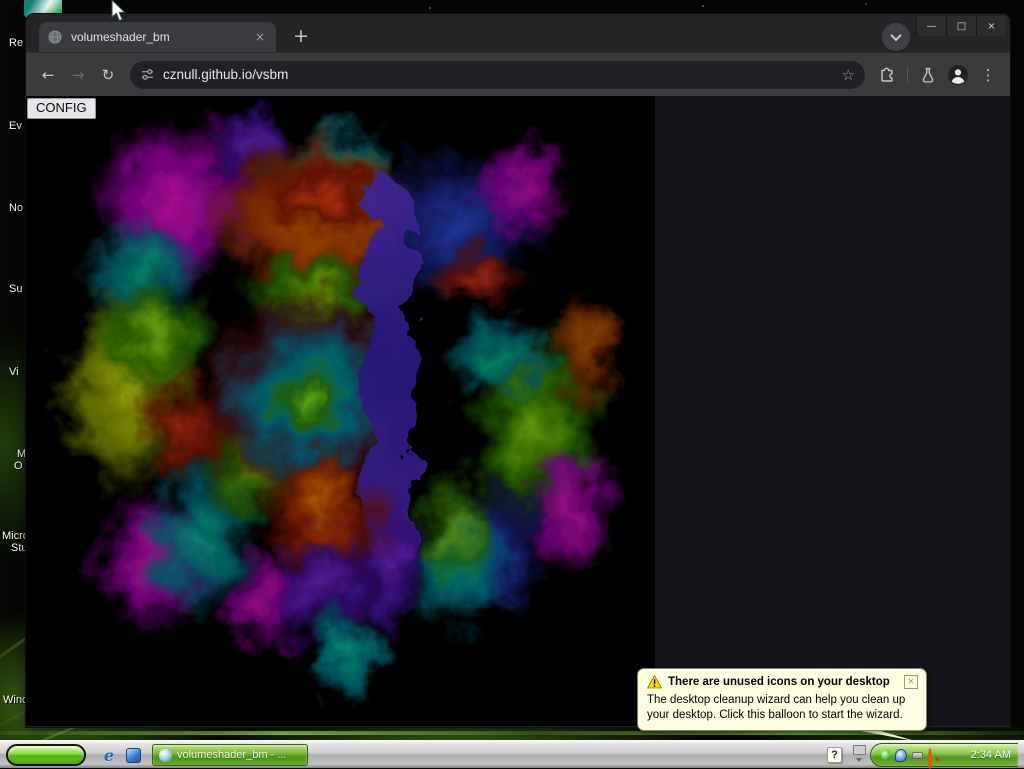 This screenshot has width=1024, height=769. What do you see at coordinates (848, 75) in the screenshot?
I see `bookmark-star-icon: ☆` at bounding box center [848, 75].